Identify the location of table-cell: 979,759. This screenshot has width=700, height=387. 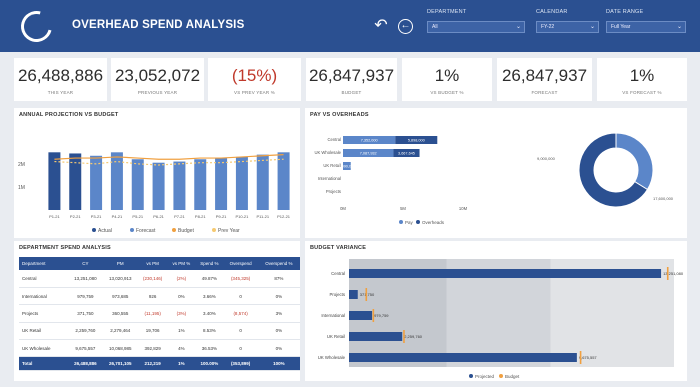
(85, 296).